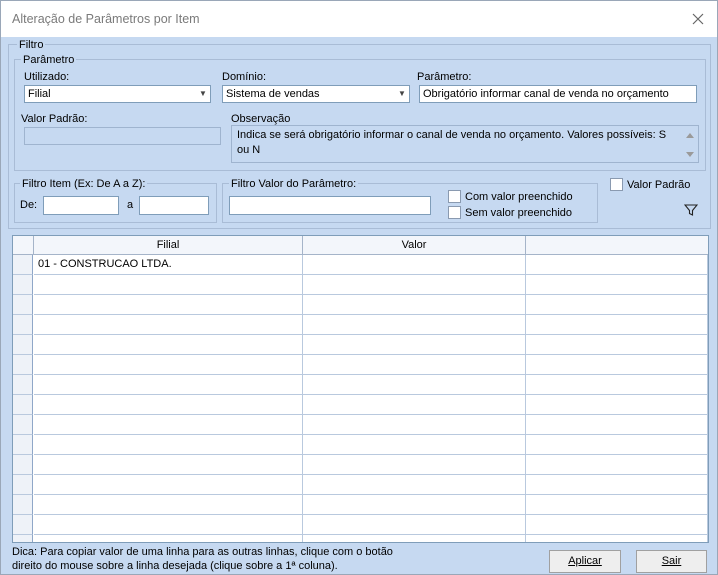 Image resolution: width=718 pixels, height=575 pixels. What do you see at coordinates (84, 184) in the screenshot?
I see `filtro-item-legend: Filtro Item (Ex: De A a Z):` at bounding box center [84, 184].